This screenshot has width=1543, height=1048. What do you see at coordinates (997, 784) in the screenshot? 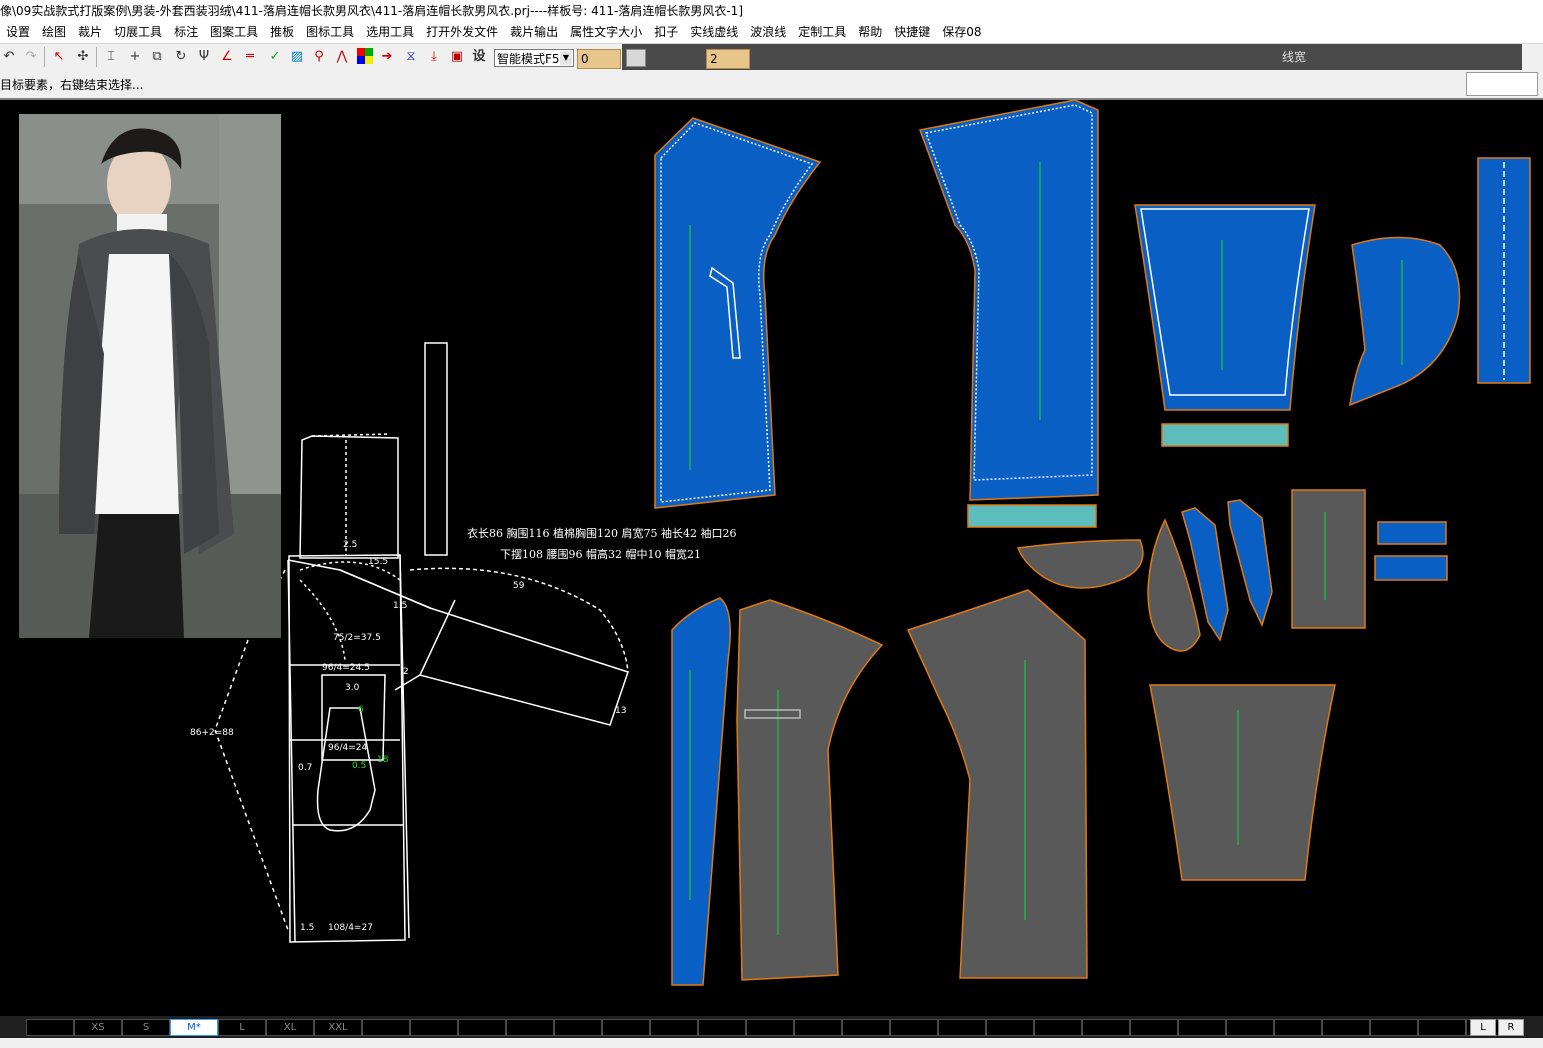
I see `back-lining-piece` at bounding box center [997, 784].